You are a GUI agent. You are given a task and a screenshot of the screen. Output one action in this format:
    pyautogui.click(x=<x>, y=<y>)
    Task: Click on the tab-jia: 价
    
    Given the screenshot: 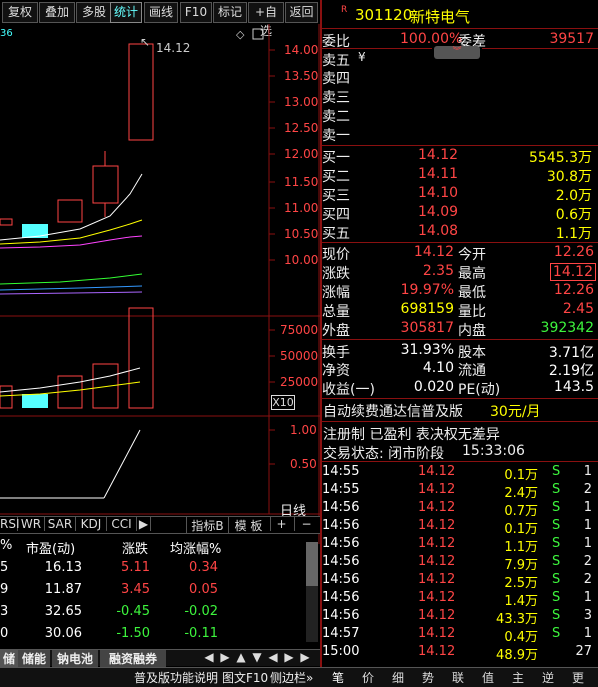 What is the action you would take?
    pyautogui.click(x=368, y=677)
    